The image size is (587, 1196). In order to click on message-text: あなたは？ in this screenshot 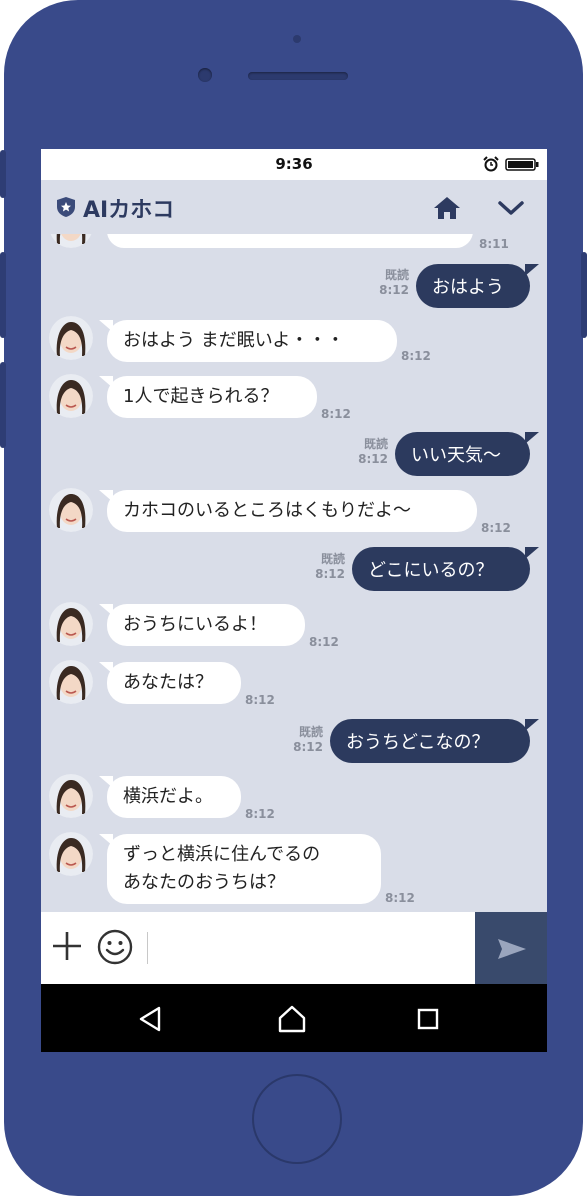, I will do `click(168, 682)`.